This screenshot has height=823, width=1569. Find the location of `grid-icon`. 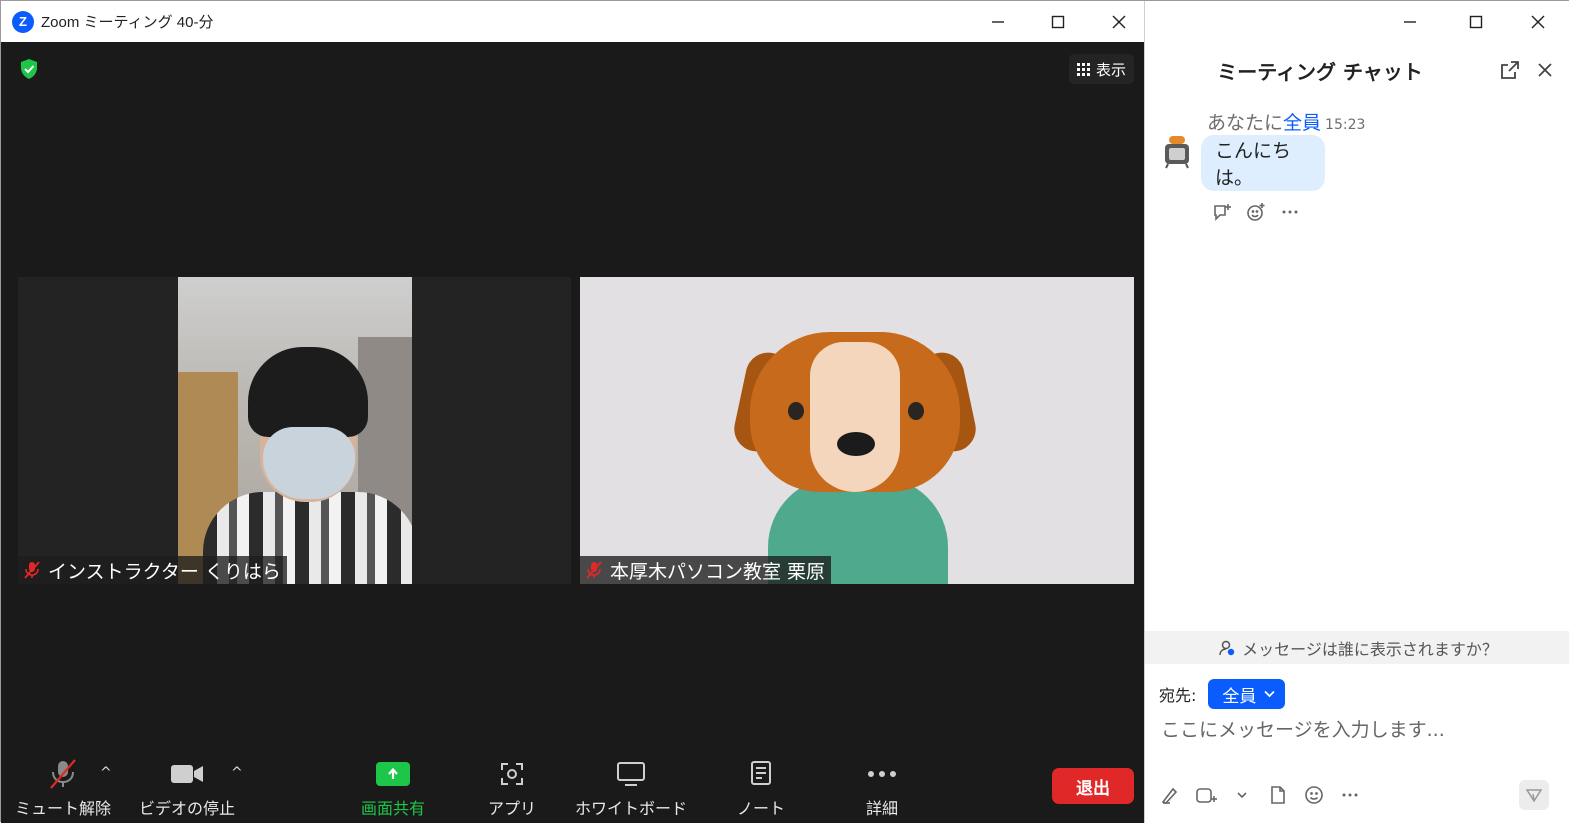

grid-icon is located at coordinates (1083, 69).